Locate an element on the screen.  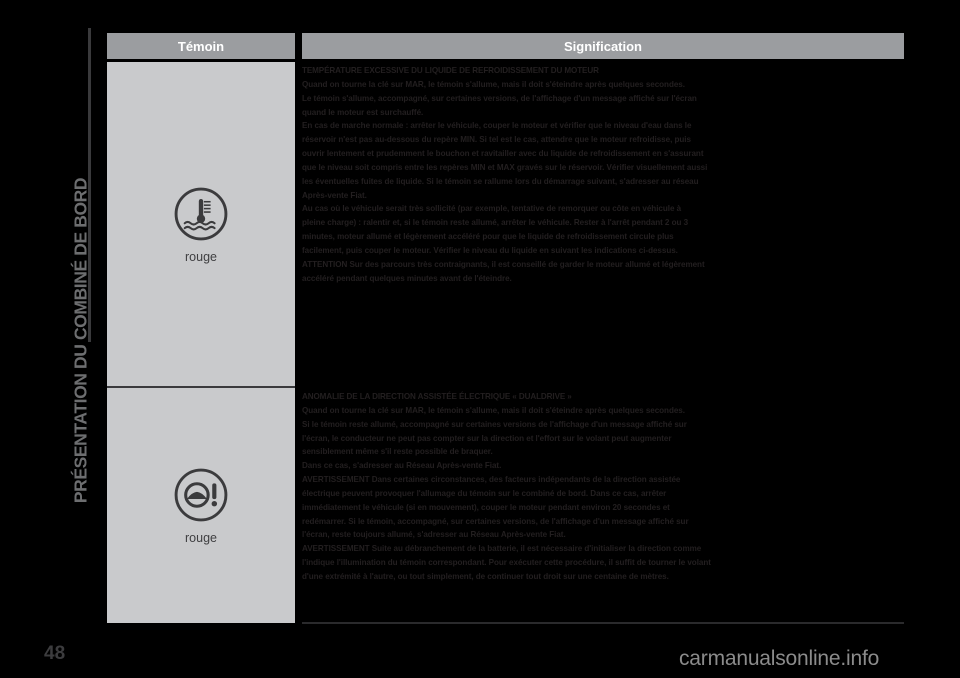
chapter-title-rule is located at coordinates (89, 185).